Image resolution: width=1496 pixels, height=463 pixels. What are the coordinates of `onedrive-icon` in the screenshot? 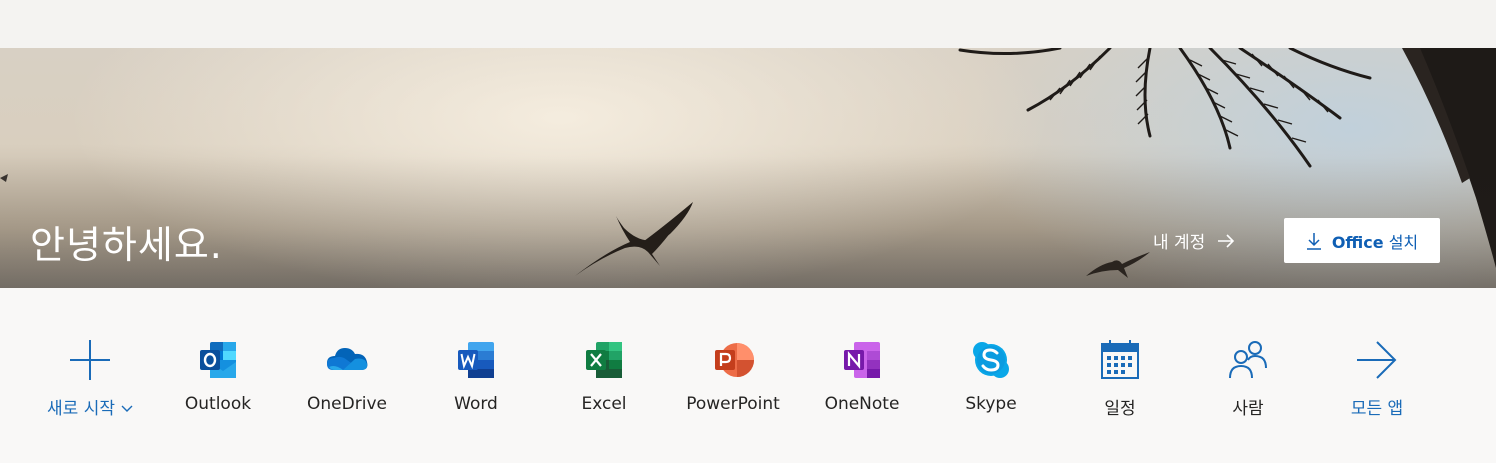 It's located at (347, 359).